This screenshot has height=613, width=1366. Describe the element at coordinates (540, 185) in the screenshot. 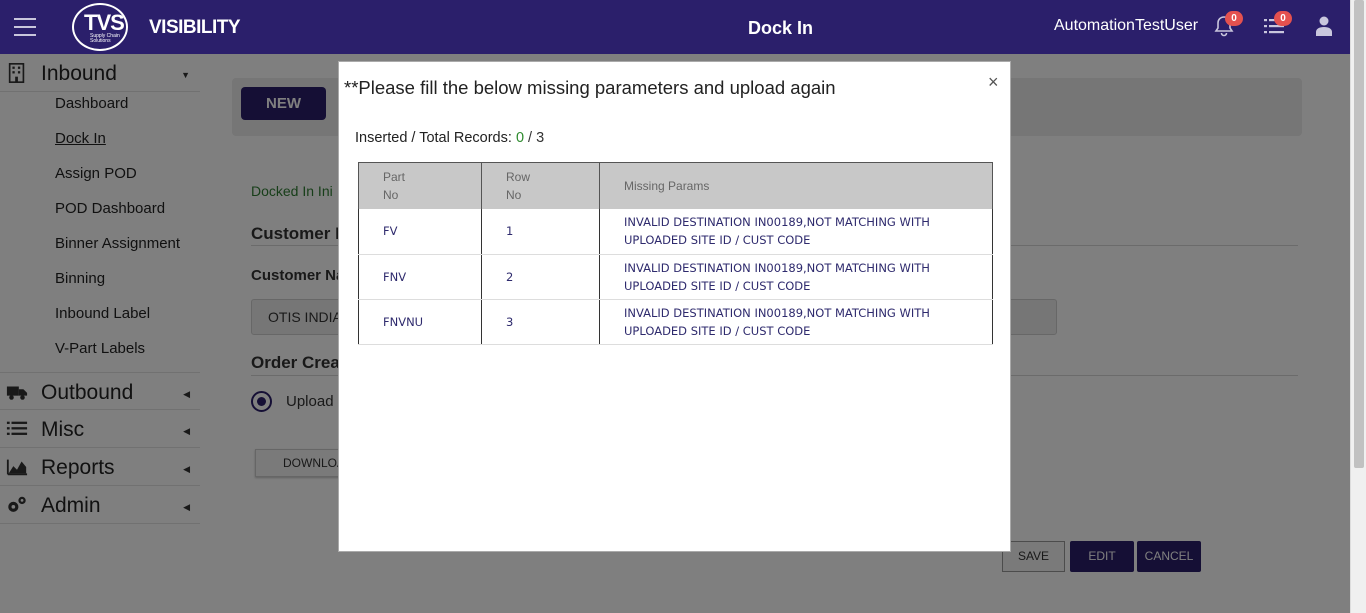

I see `column-header-row-no: Row No` at that location.